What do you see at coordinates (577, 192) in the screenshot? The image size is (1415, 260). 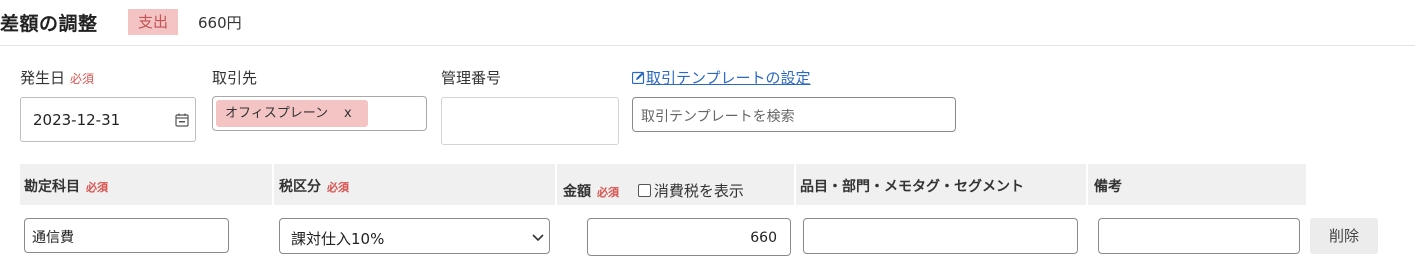 I see `header-amount-text: 金額` at bounding box center [577, 192].